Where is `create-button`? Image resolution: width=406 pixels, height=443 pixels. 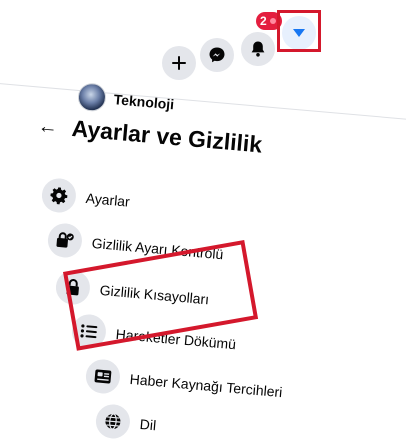
create-button is located at coordinates (179, 63).